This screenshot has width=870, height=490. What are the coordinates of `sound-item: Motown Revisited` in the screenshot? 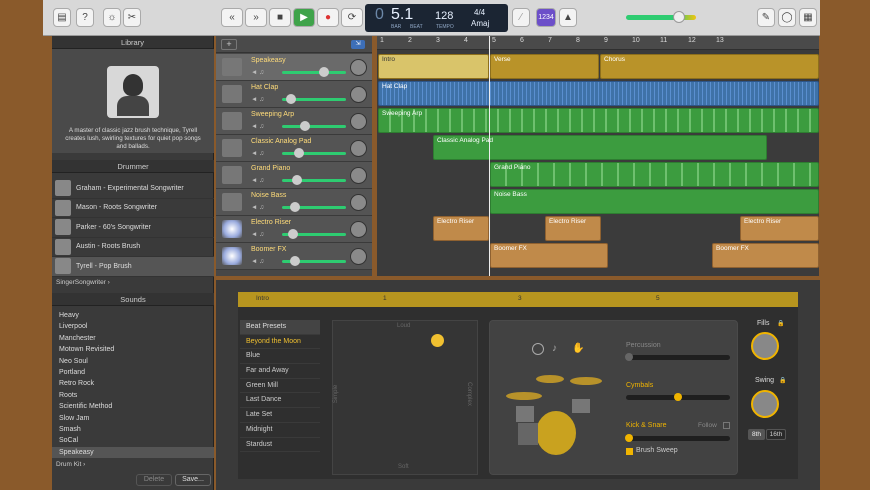 It's located at (133, 349).